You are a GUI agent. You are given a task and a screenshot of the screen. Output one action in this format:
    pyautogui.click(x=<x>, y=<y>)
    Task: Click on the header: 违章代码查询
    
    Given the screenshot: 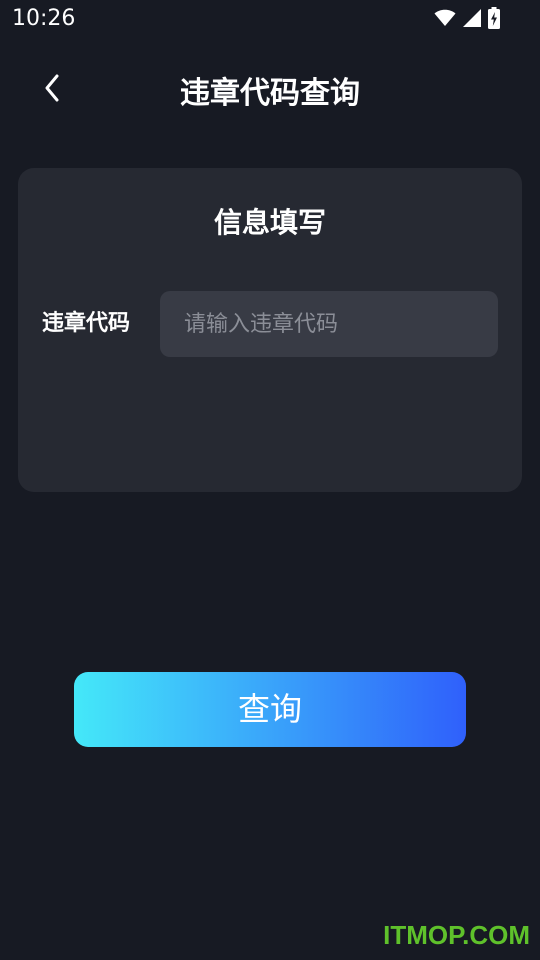 What is the action you would take?
    pyautogui.click(x=270, y=94)
    